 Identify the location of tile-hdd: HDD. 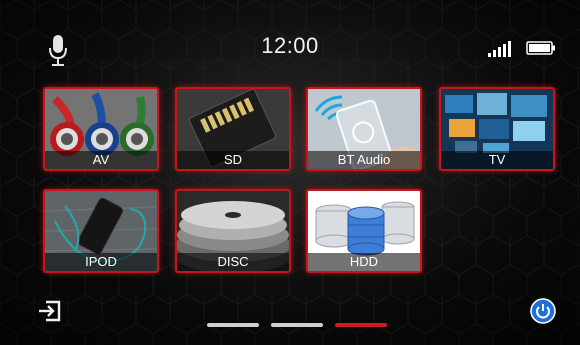
(364, 231).